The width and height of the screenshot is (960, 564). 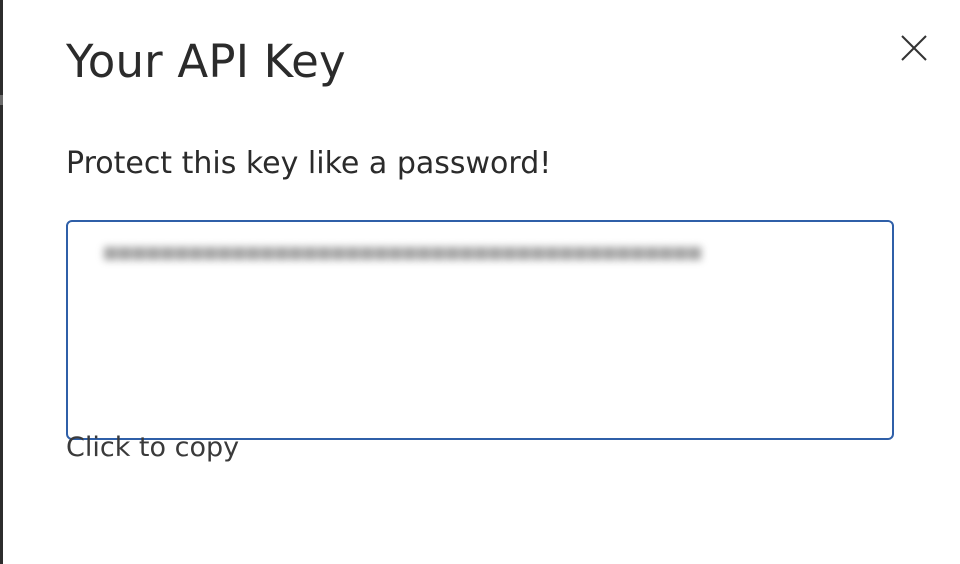 What do you see at coordinates (309, 163) in the screenshot?
I see `dialog-warning-text: Protect this key like a password!` at bounding box center [309, 163].